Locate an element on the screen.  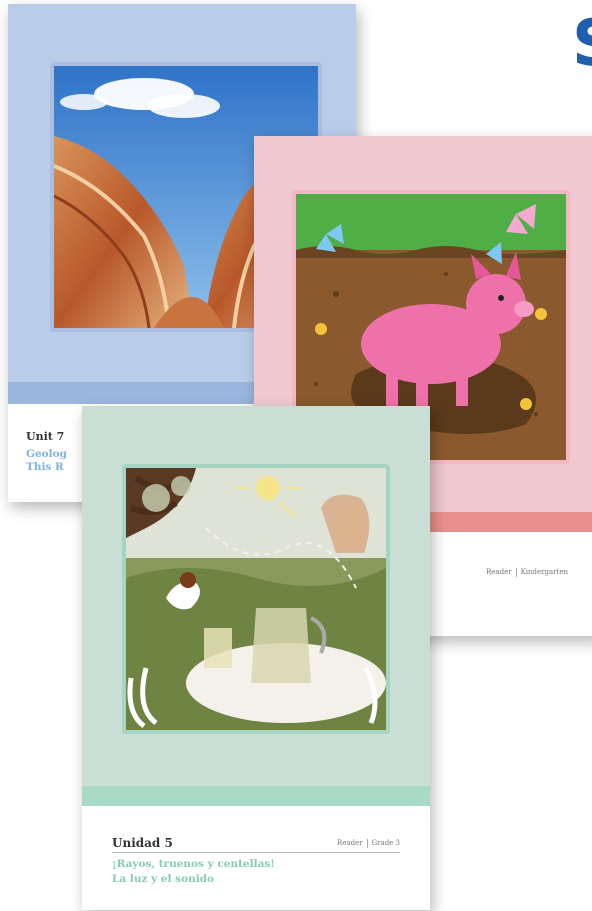
garden-illustration is located at coordinates (256, 599).